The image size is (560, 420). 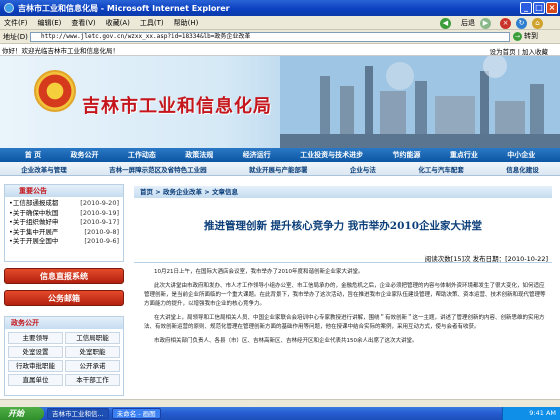 I want to click on window-title: 吉林市工业和信息化局 - Microsoft Internet Explorer, so click(x=124, y=8).